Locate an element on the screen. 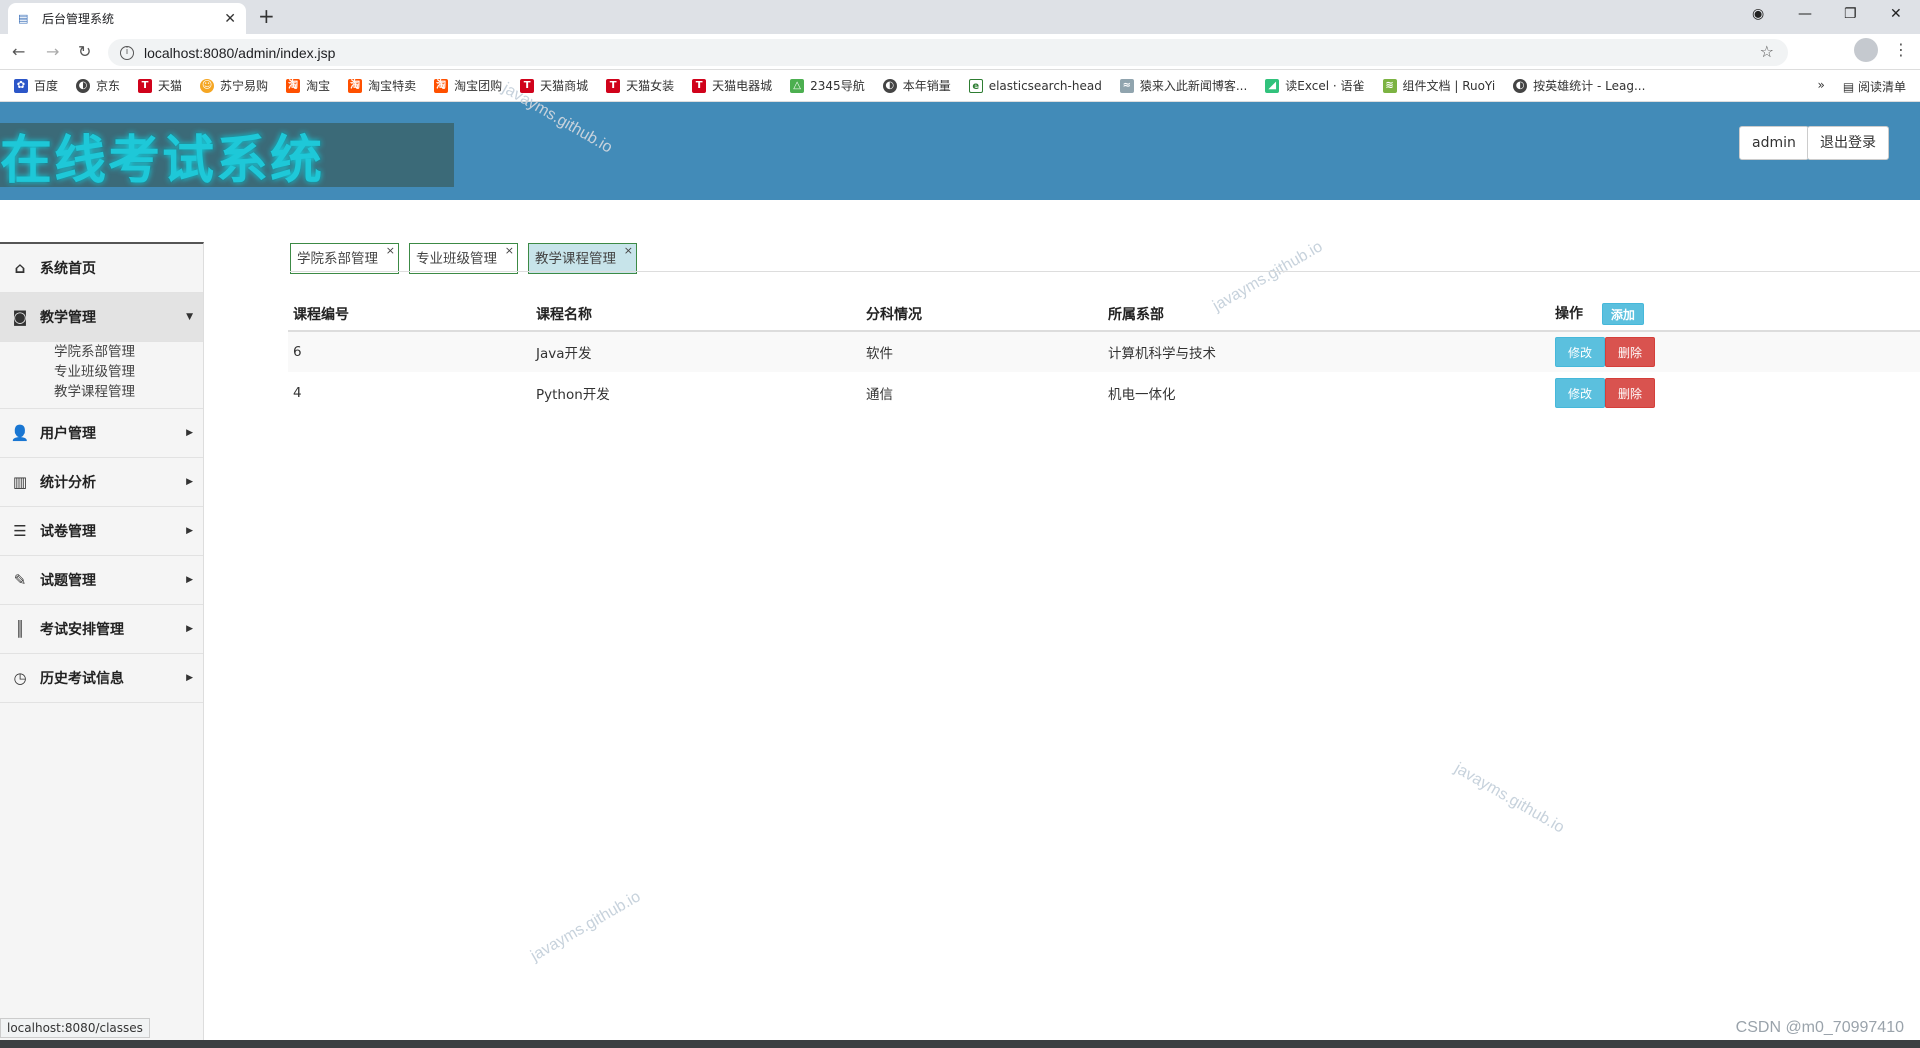 Image resolution: width=1920 pixels, height=1048 pixels. clock-icon: ◷ is located at coordinates (20, 678).